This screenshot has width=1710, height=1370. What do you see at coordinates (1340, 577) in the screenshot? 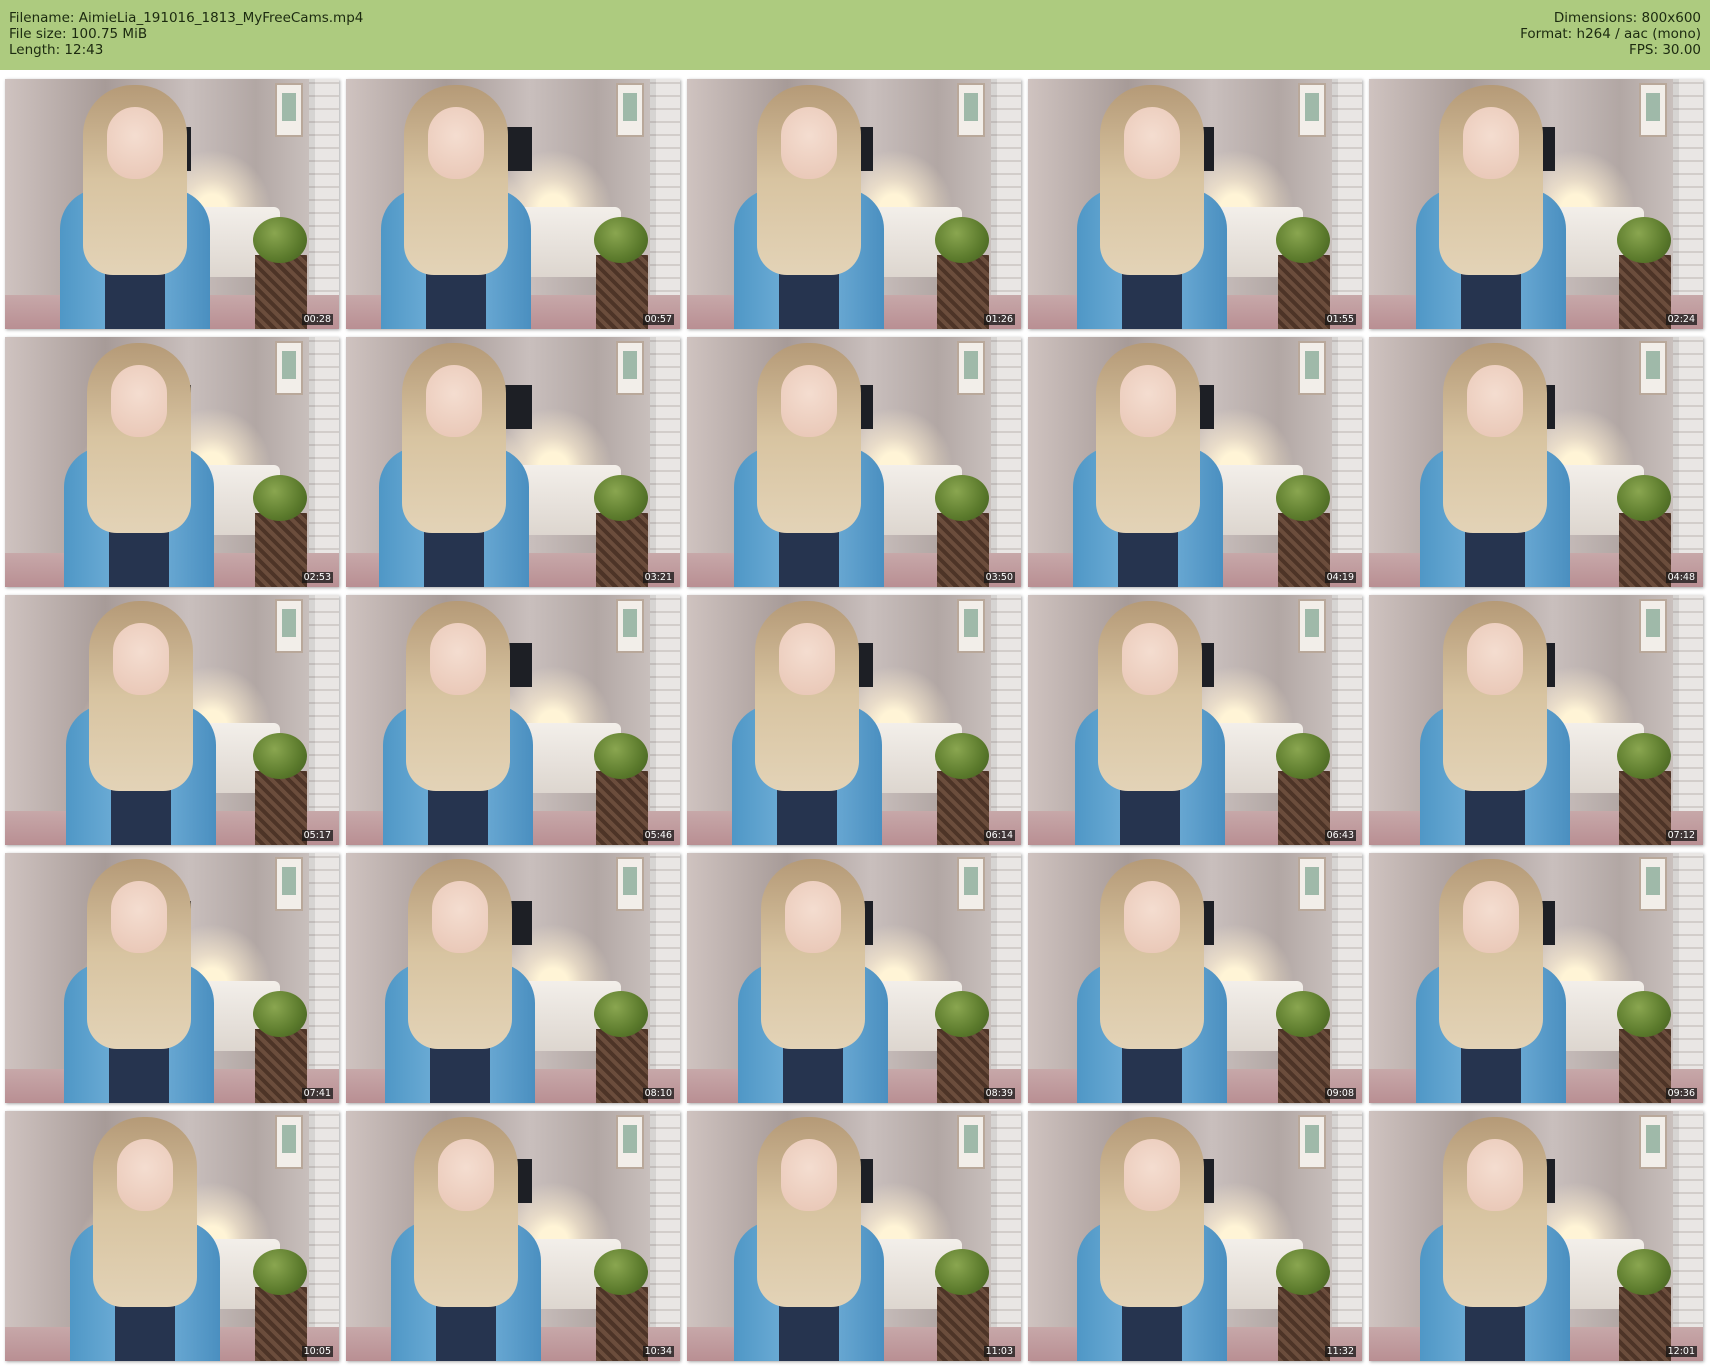
I see `thumbnail-timestamp: 04:19` at bounding box center [1340, 577].